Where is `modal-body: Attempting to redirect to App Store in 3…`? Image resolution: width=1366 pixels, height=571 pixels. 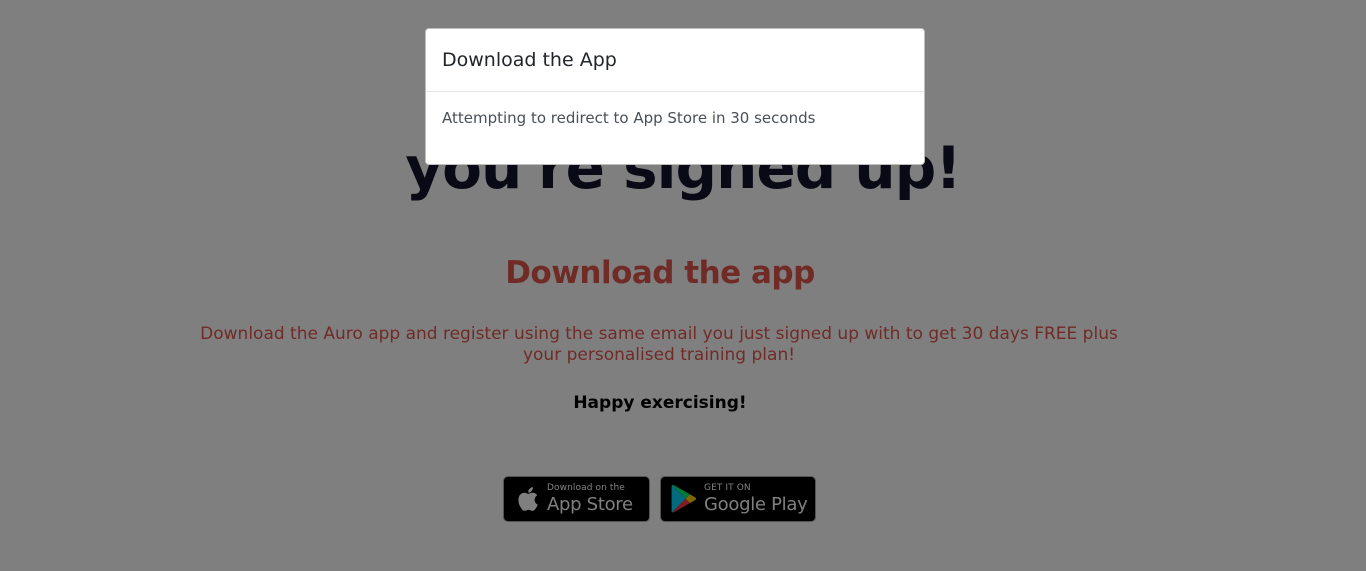 modal-body: Attempting to redirect to App Store in 3… is located at coordinates (629, 118).